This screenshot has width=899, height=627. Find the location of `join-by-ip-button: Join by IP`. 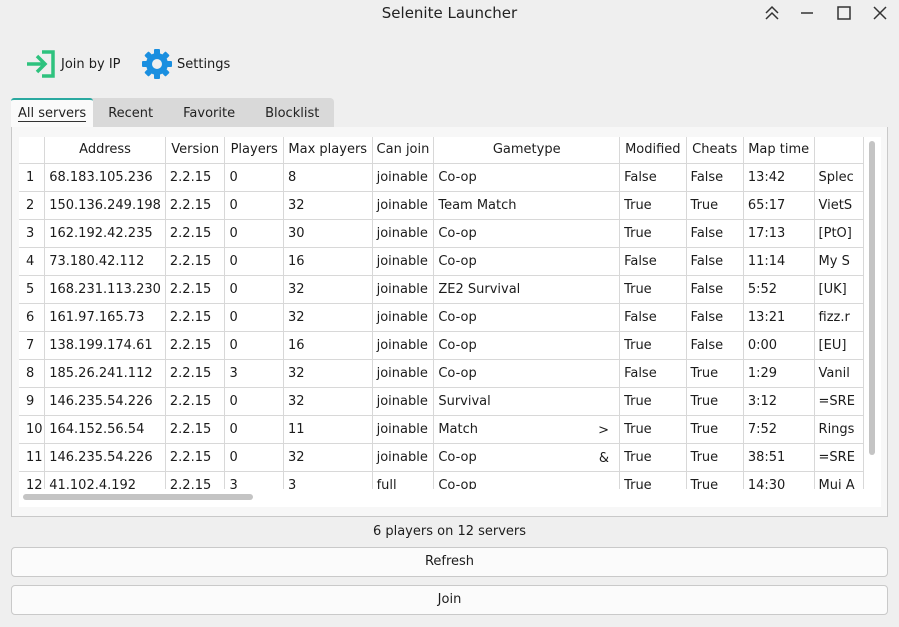

join-by-ip-button: Join by IP is located at coordinates (72, 64).